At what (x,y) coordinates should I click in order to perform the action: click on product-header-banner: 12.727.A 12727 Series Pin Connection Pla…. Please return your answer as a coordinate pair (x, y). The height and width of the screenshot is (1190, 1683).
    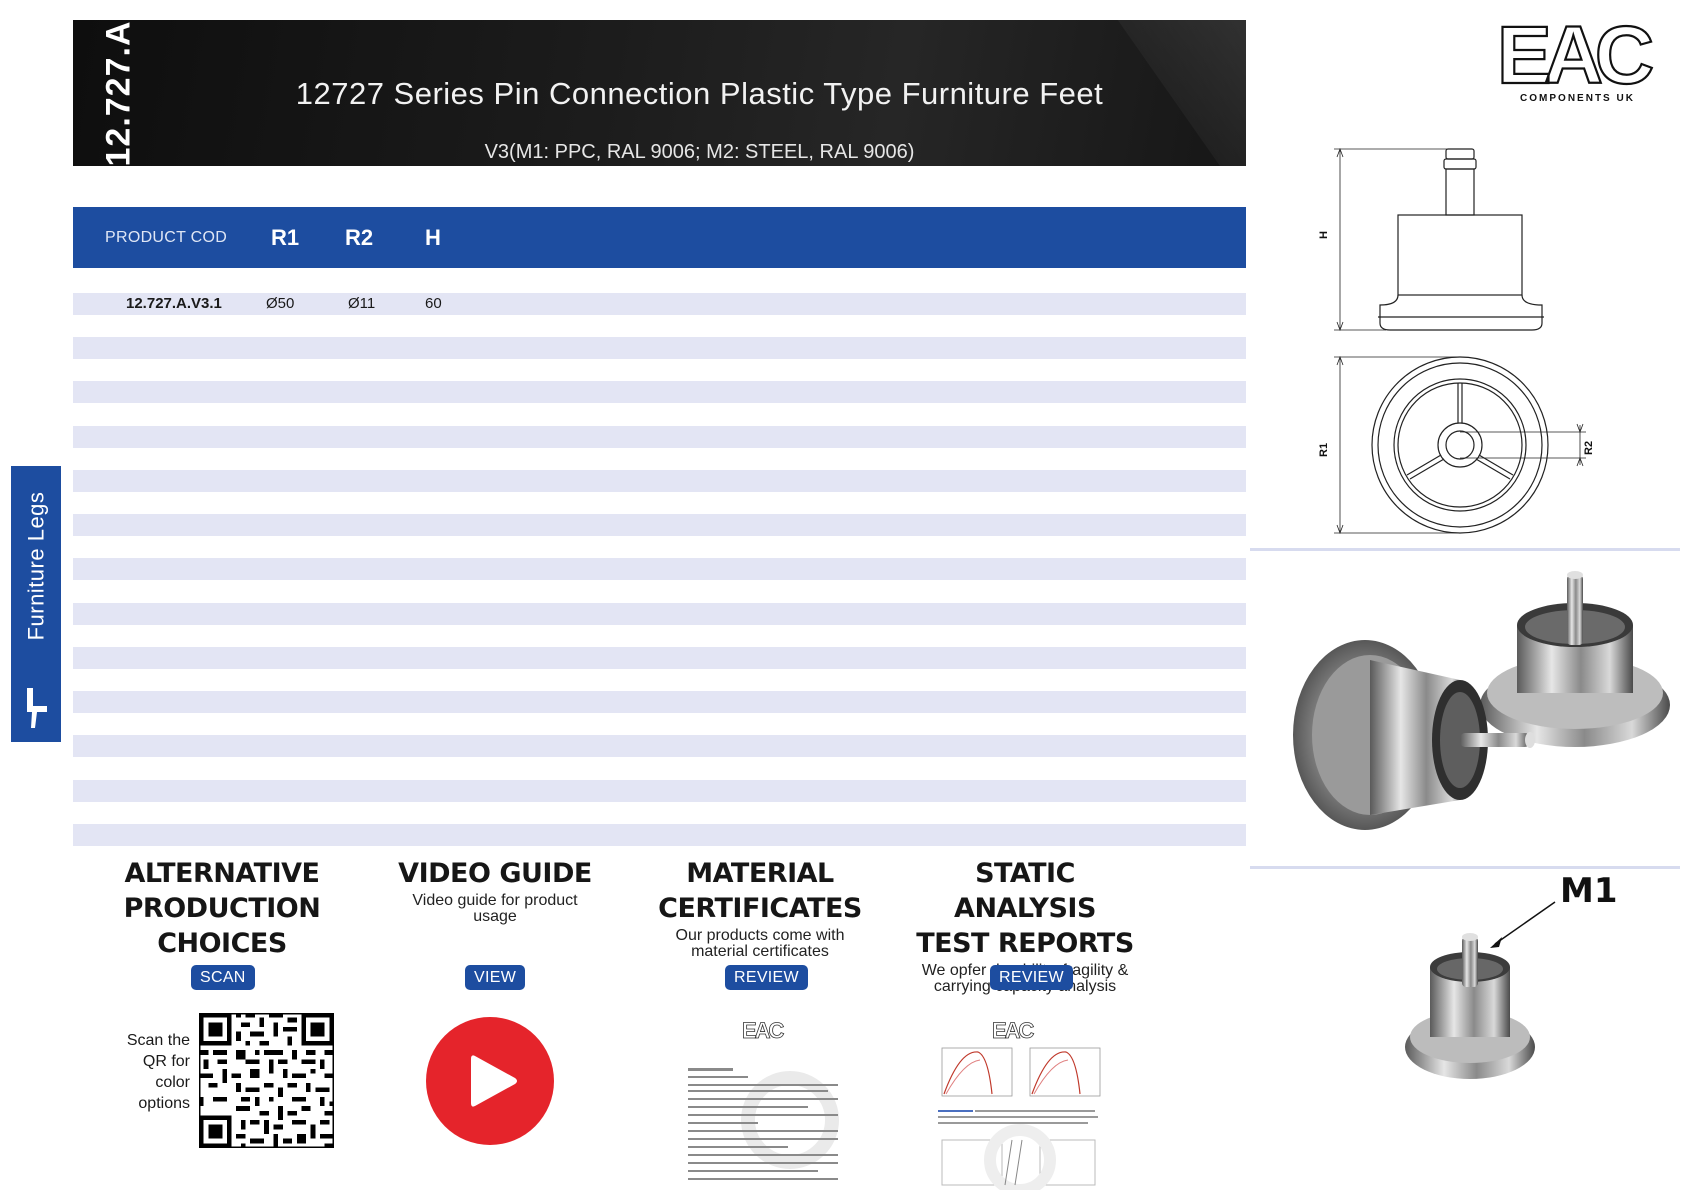
    Looking at the image, I should click on (659, 93).